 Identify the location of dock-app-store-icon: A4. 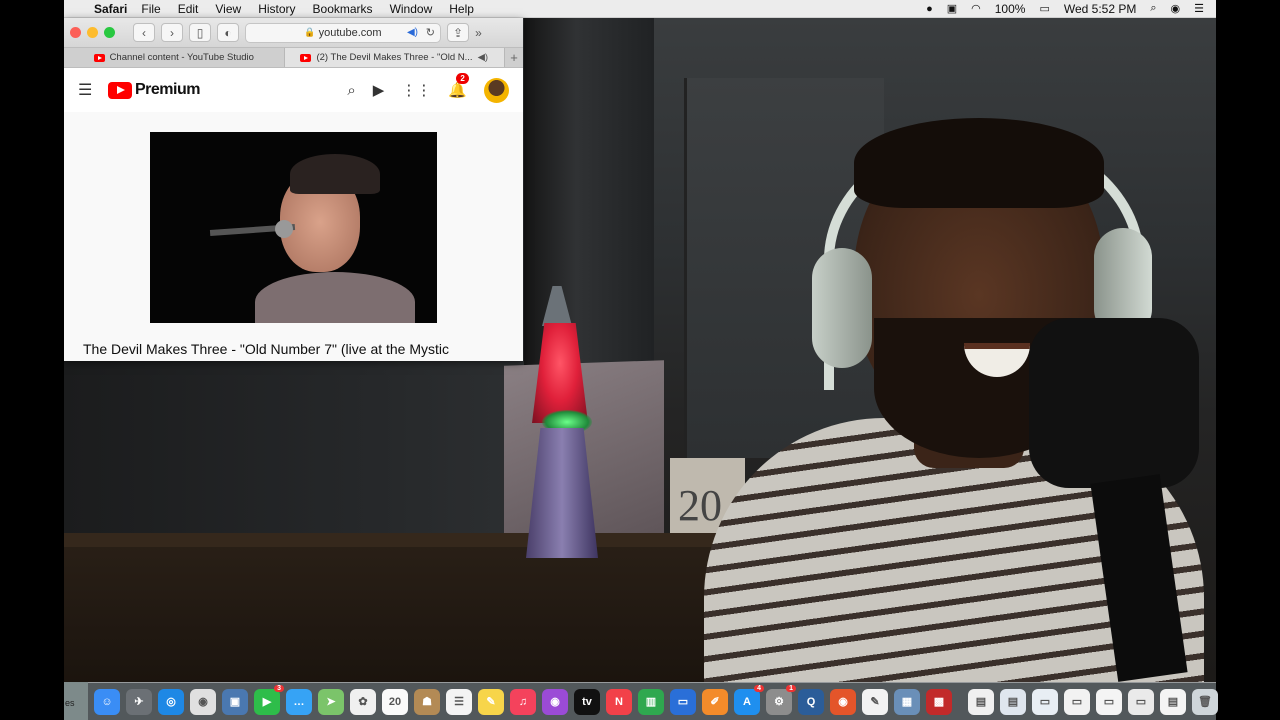
(749, 699).